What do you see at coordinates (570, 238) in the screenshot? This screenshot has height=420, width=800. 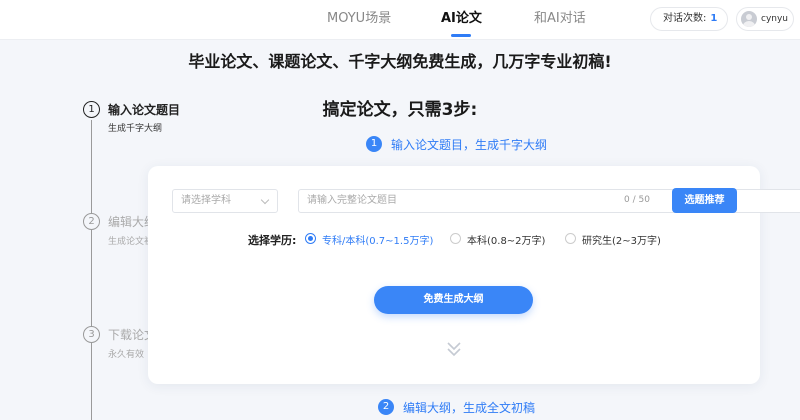 I see `radio-graduate` at bounding box center [570, 238].